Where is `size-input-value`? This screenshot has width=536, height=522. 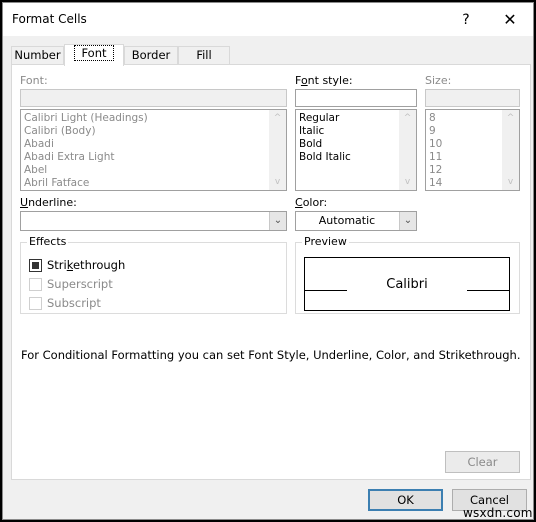
size-input-value is located at coordinates (472, 98).